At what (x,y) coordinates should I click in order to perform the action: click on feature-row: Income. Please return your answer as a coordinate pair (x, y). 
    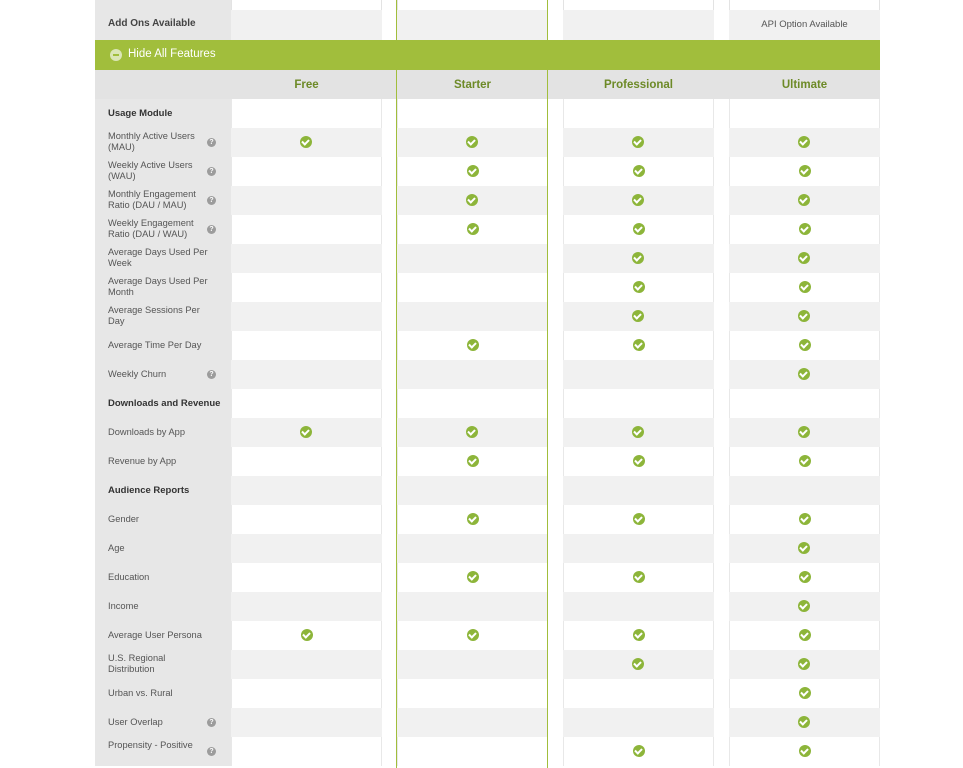
    Looking at the image, I should click on (481, 606).